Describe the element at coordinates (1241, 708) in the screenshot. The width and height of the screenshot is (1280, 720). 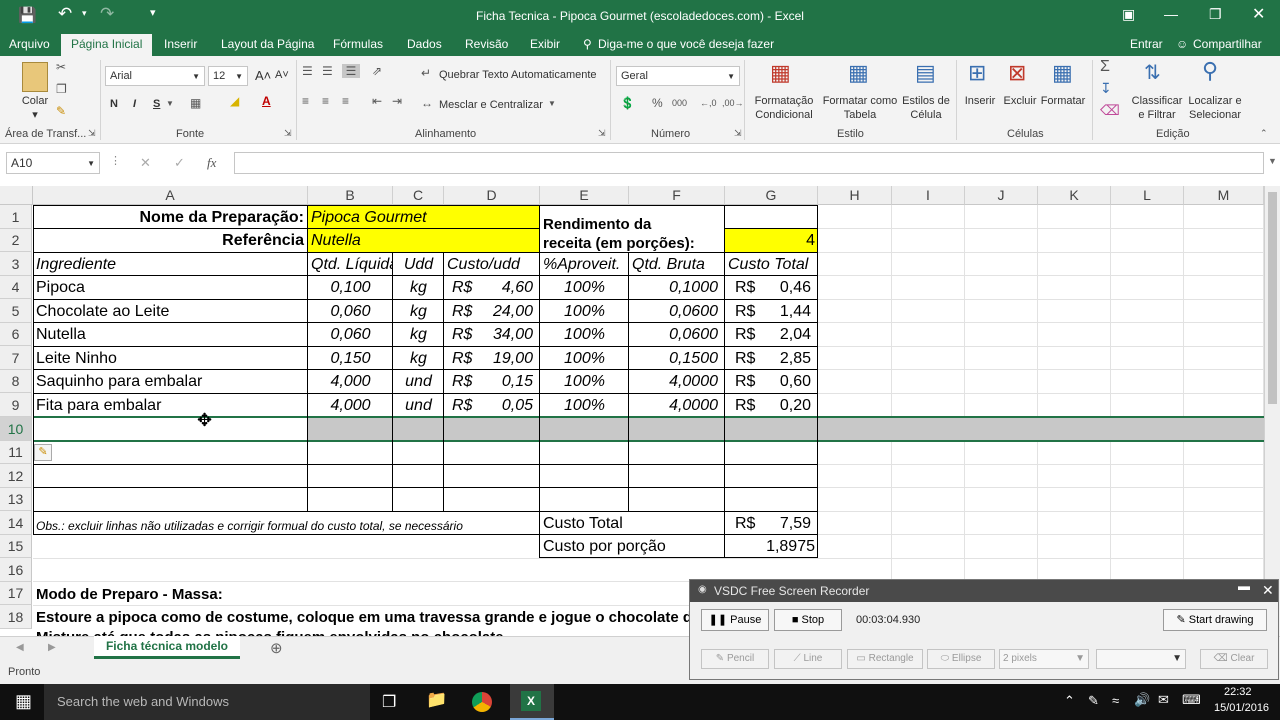
I see `clock-date: 15/01/2016` at that location.